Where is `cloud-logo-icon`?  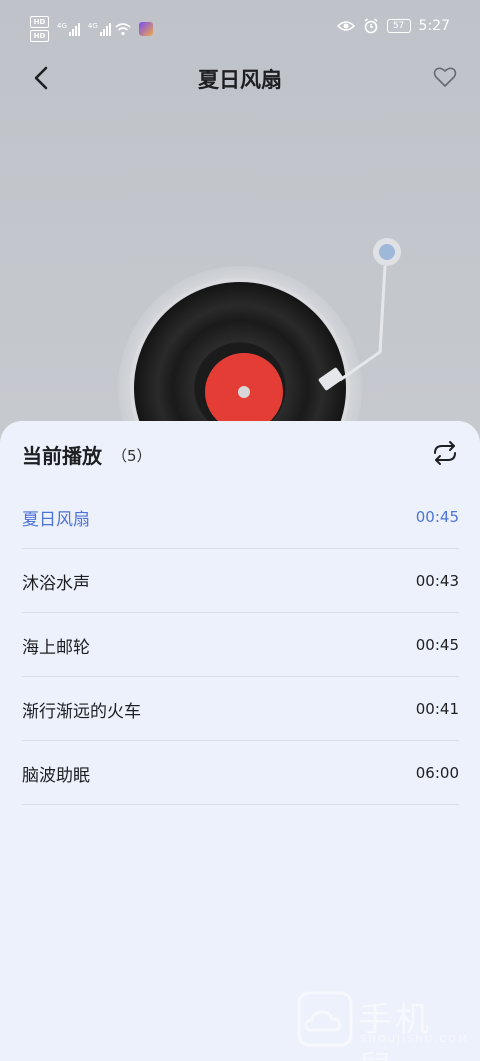 cloud-logo-icon is located at coordinates (325, 1019).